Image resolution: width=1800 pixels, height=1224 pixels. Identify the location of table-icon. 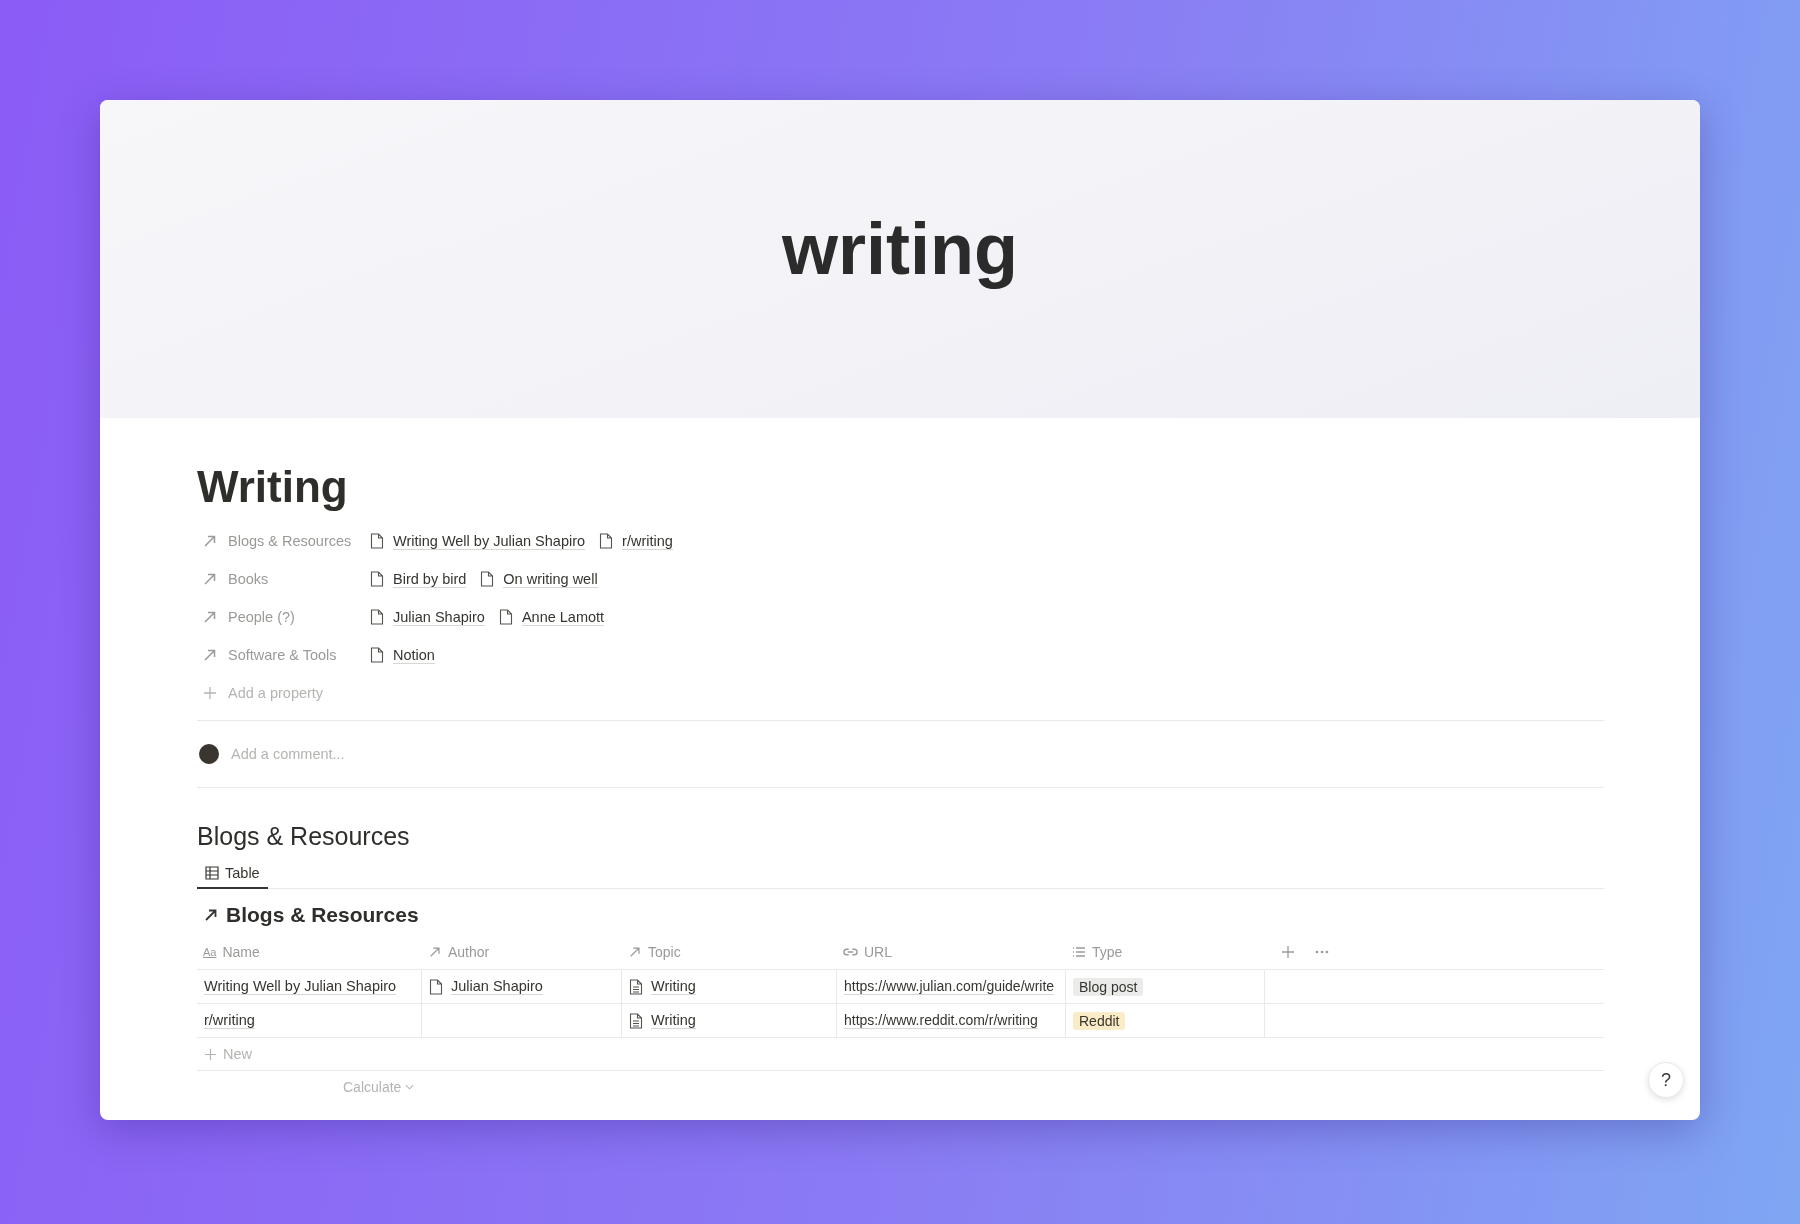
(212, 873).